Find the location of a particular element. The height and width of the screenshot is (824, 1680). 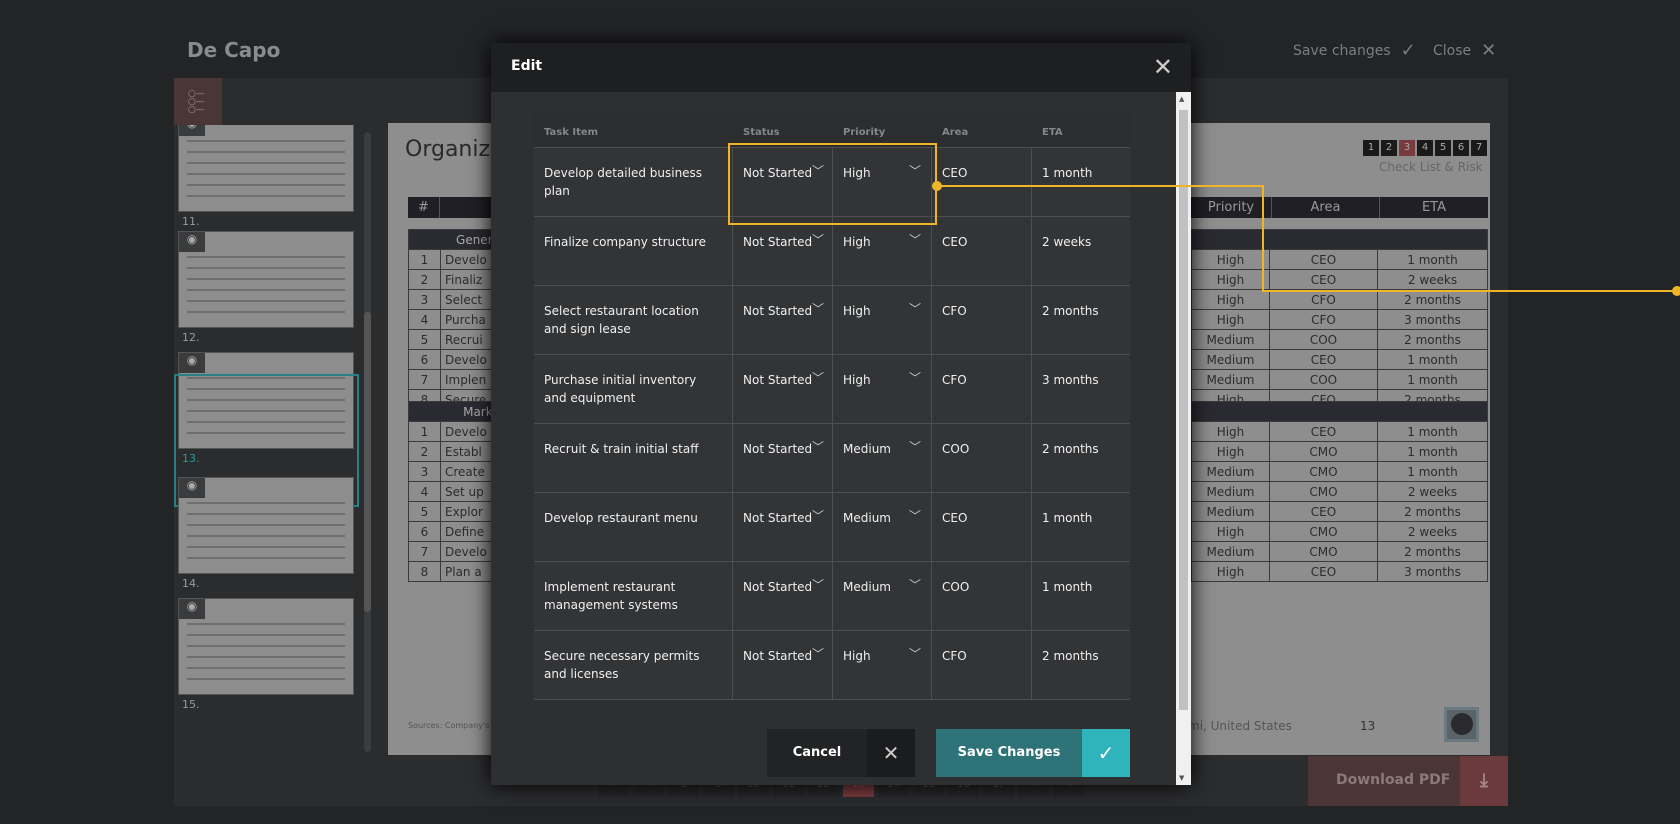

eta-value: 2 weeks is located at coordinates (1067, 242).